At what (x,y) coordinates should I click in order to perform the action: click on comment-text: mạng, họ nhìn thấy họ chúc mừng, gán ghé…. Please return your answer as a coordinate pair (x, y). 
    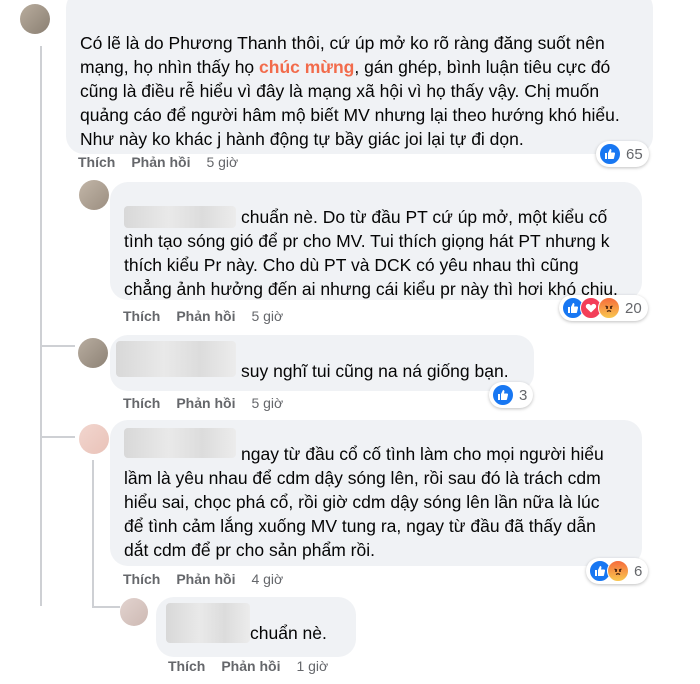
    Looking at the image, I should click on (345, 67).